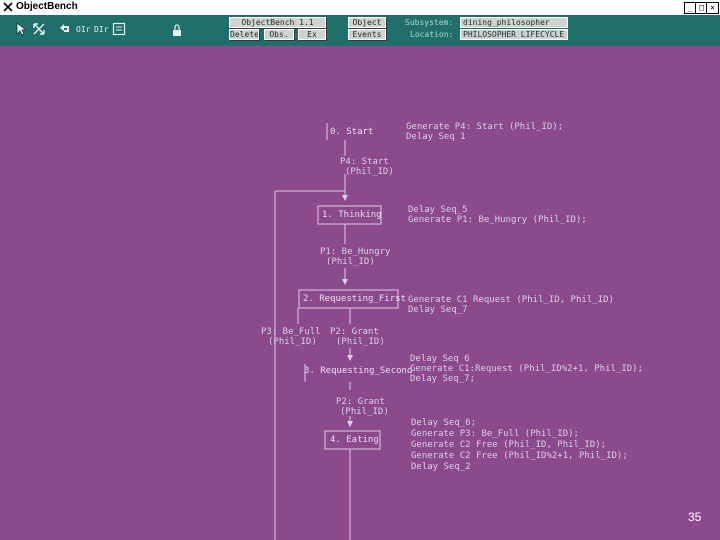 The width and height of the screenshot is (720, 540). Describe the element at coordinates (443, 379) in the screenshot. I see `state-requesting-second-action: Delay Seq_7;` at that location.